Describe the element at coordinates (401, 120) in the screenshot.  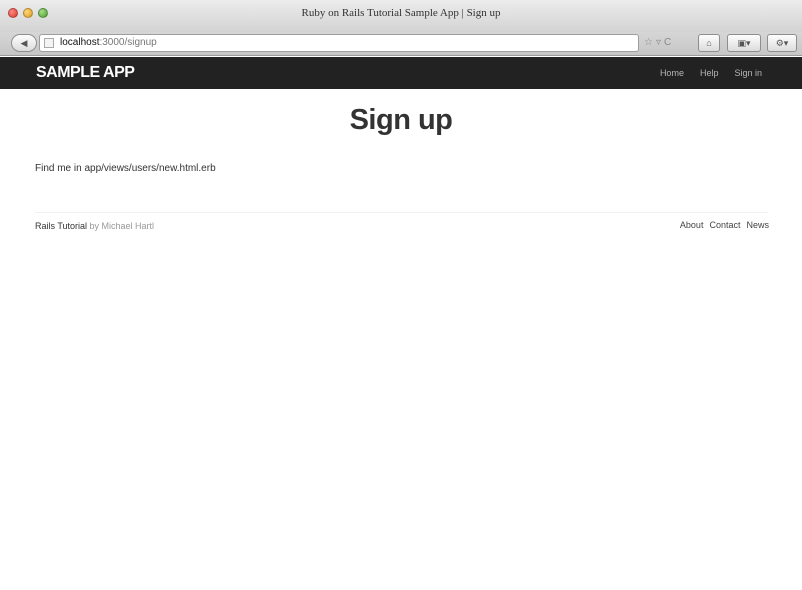
I see `page-title: Sign up` at that location.